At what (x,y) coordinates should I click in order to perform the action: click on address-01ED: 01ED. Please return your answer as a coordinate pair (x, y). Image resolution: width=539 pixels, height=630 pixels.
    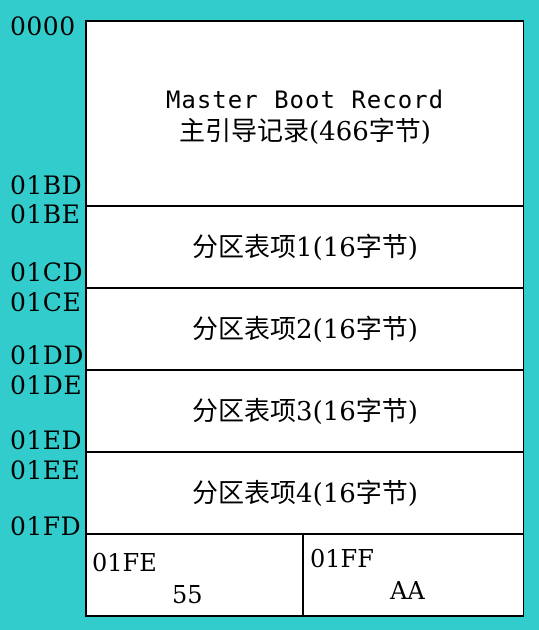
    Looking at the image, I should click on (46, 440).